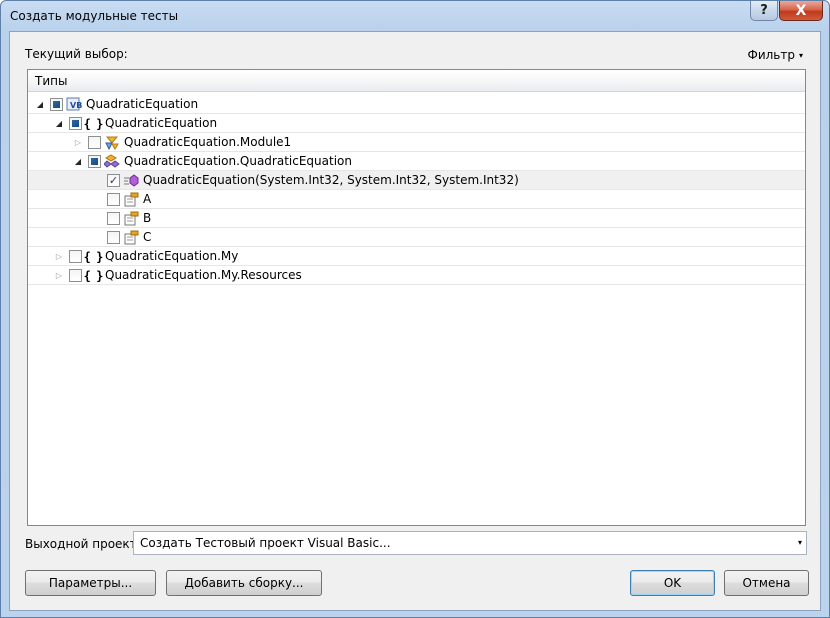 This screenshot has width=830, height=618. Describe the element at coordinates (112, 161) in the screenshot. I see `class-icon` at that location.